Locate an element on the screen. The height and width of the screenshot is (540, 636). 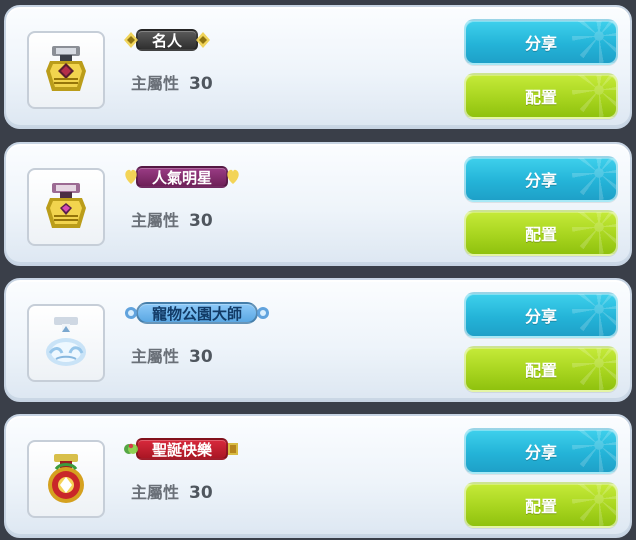
medal-title-badge: 寵物公園大師 is located at coordinates (197, 313).